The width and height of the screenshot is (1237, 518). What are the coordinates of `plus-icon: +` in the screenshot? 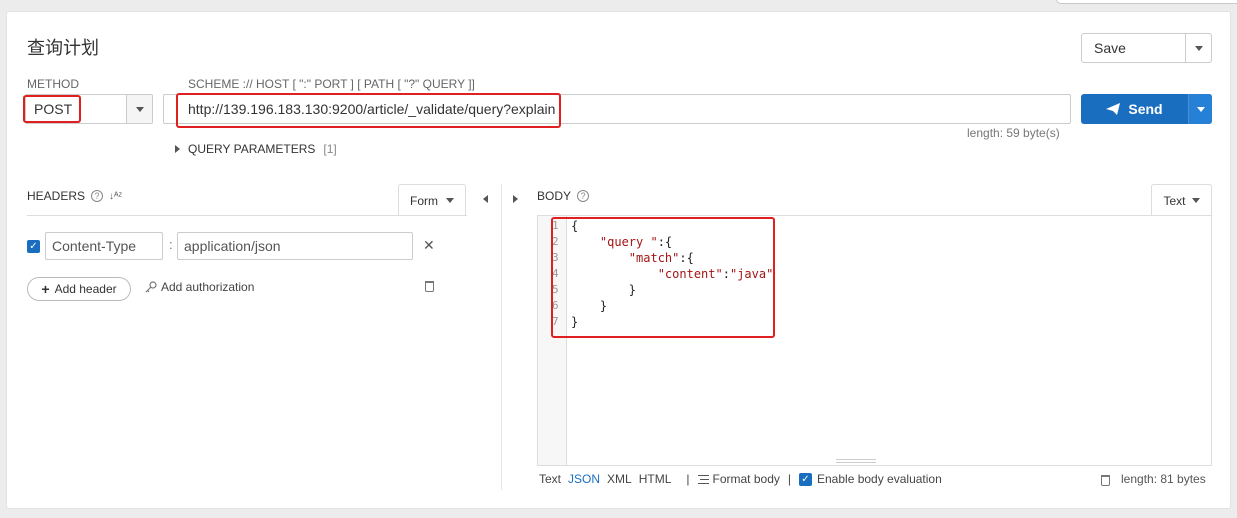 It's located at (45, 289).